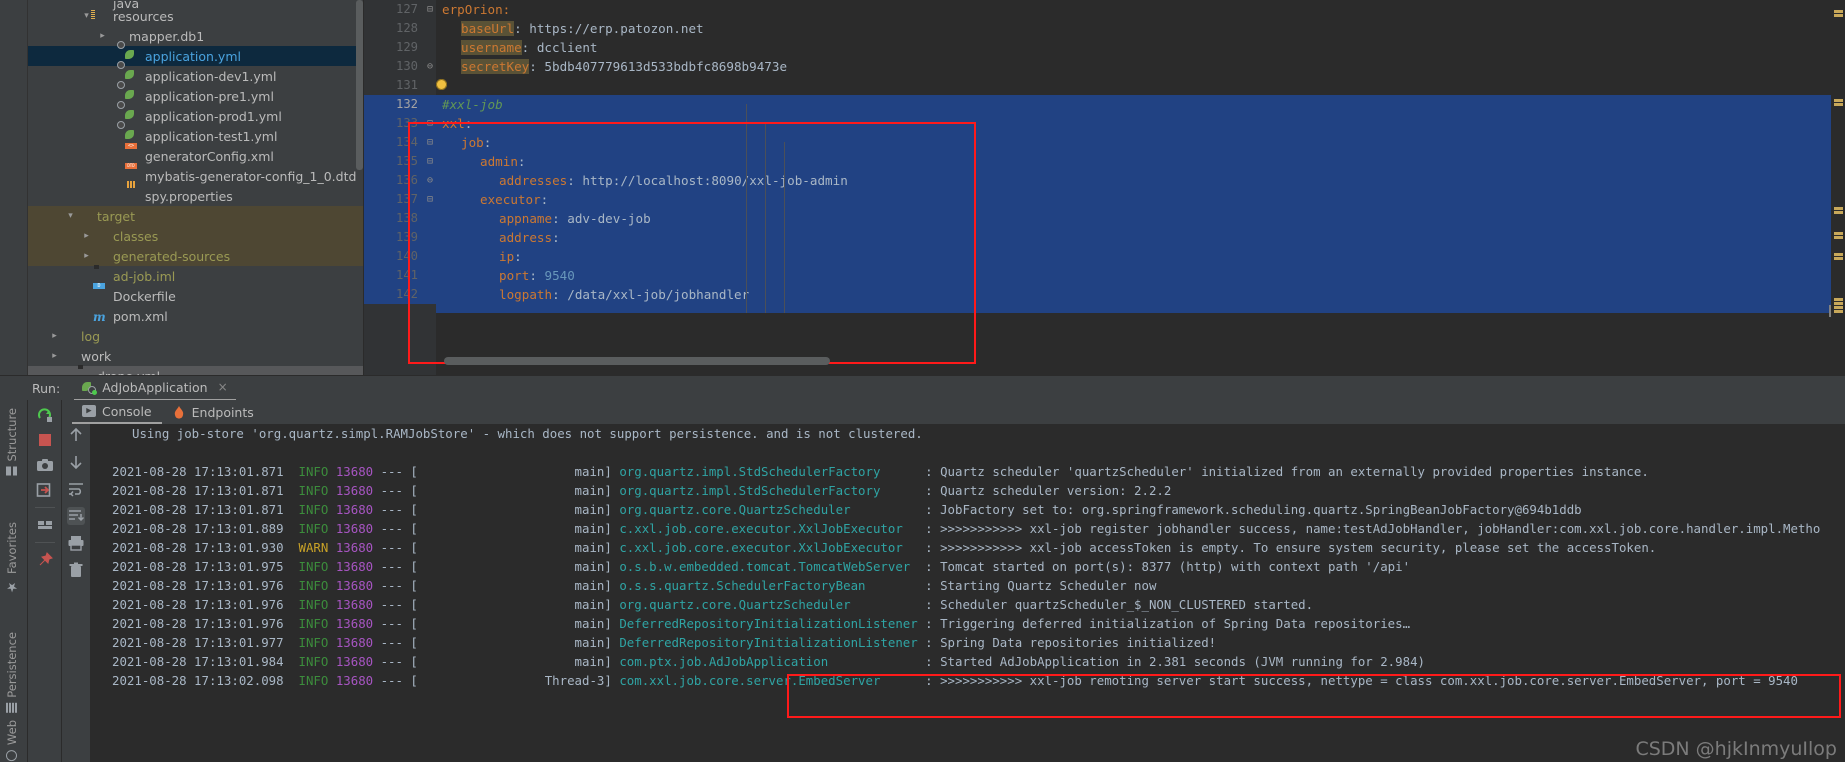 The height and width of the screenshot is (762, 1845). What do you see at coordinates (1104, 85) in the screenshot?
I see `code-line: 131` at bounding box center [1104, 85].